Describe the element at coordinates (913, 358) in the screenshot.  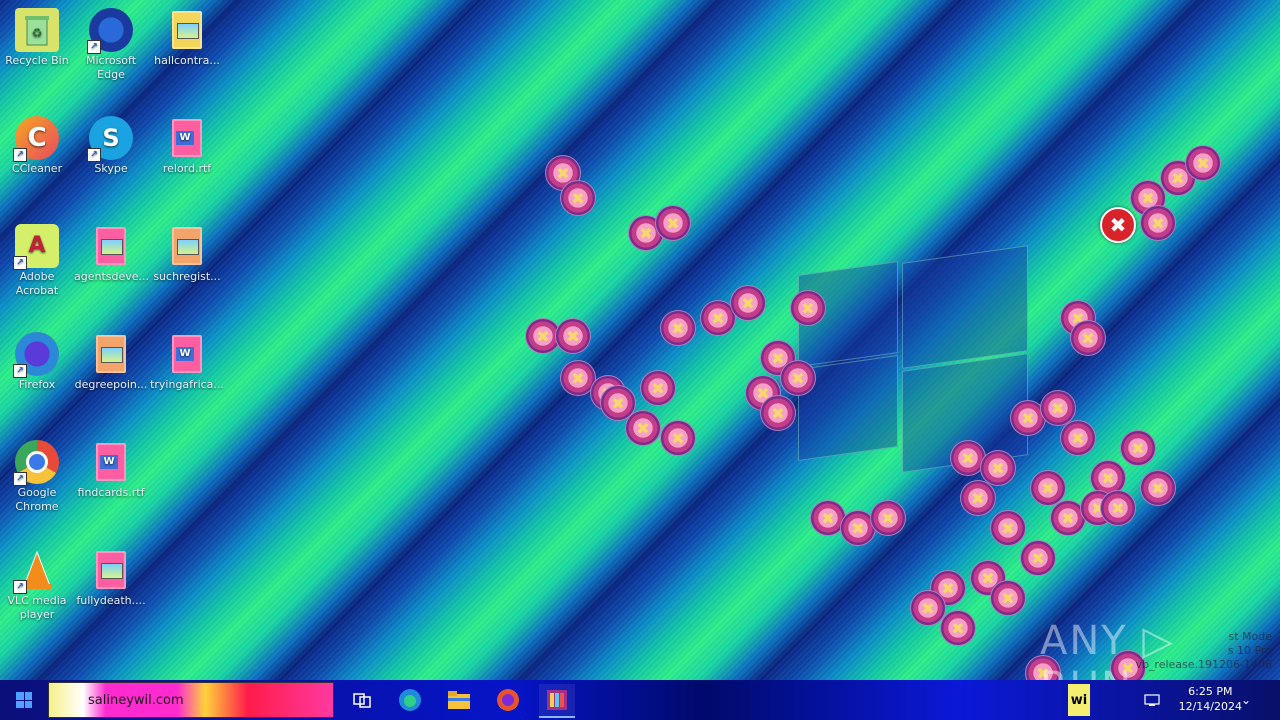
I see `windows-logo-wallpaper` at that location.